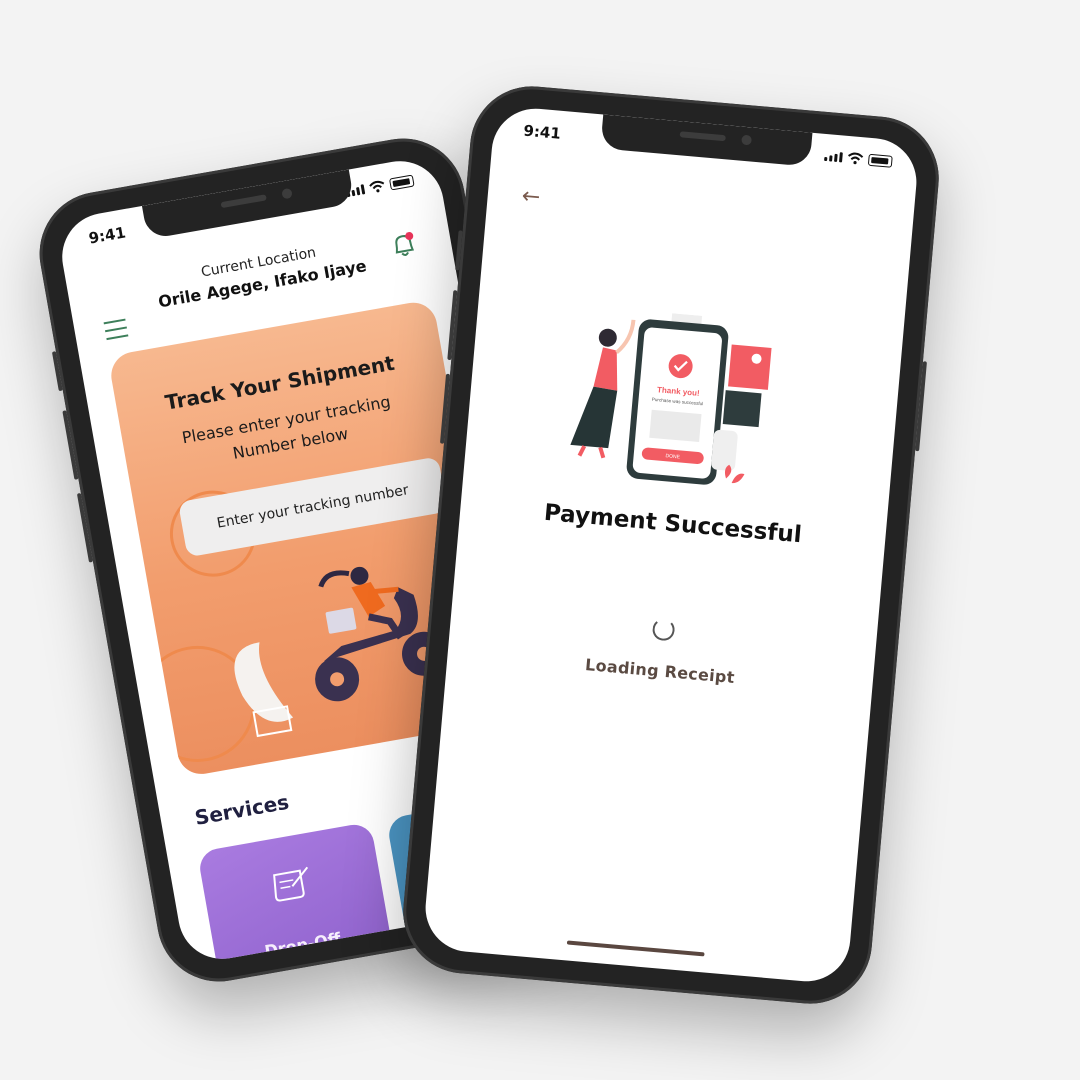 This screenshot has width=1080, height=1080. I want to click on service-title: Drop-Off, so click(303, 944).